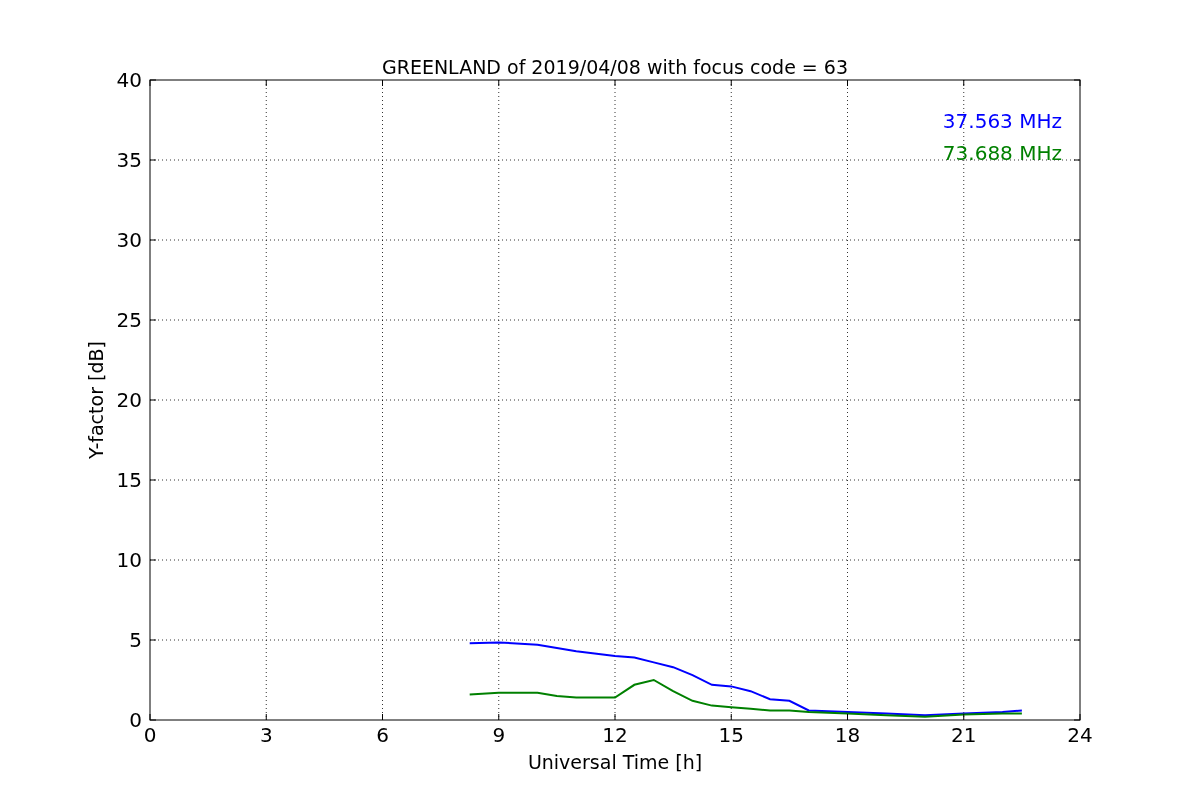 This screenshot has width=1200, height=800. Describe the element at coordinates (129, 400) in the screenshot. I see `y-tick-label: 20` at that location.